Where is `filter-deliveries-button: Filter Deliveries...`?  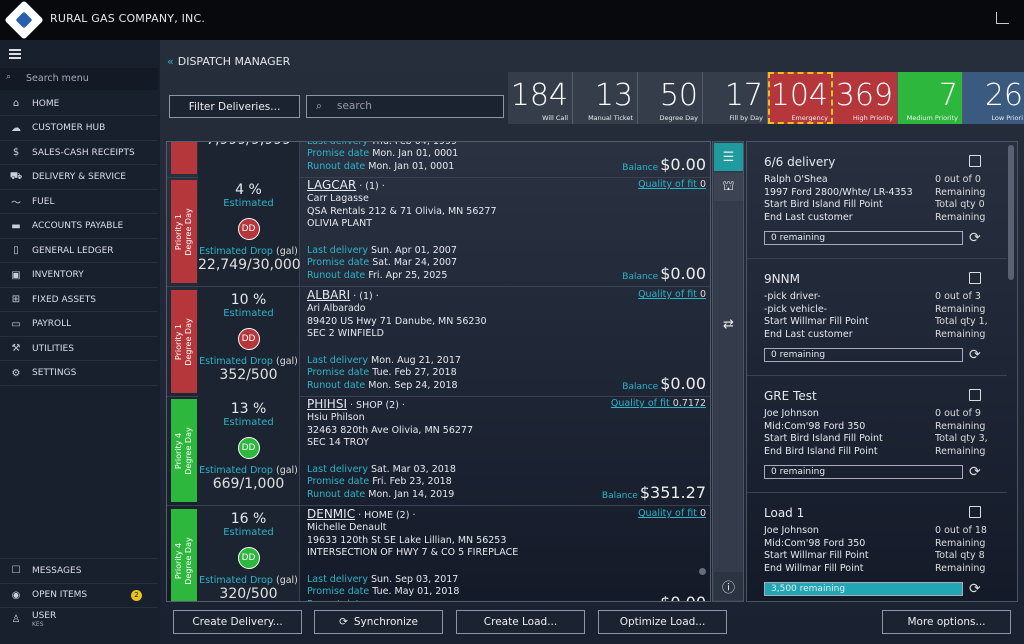
filter-deliveries-button: Filter Deliveries... is located at coordinates (234, 106).